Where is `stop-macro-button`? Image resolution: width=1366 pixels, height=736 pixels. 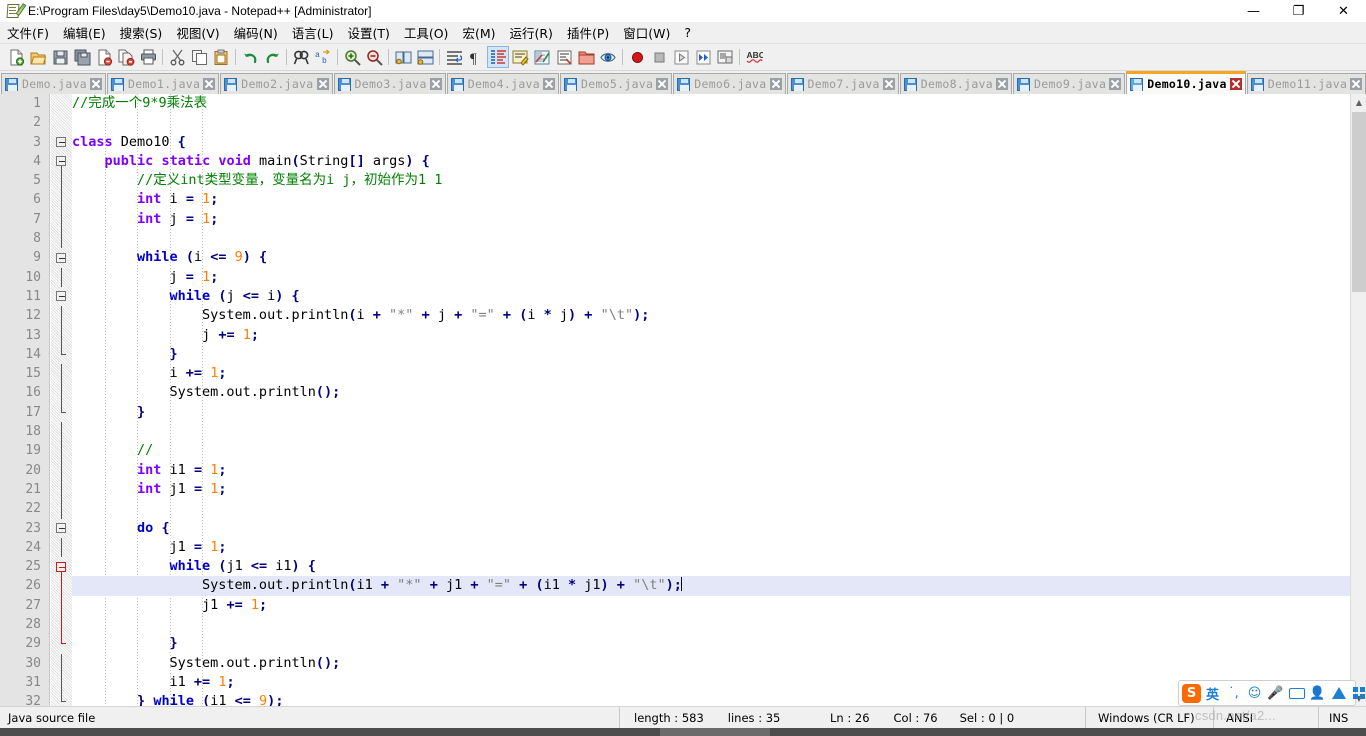
stop-macro-button is located at coordinates (659, 57).